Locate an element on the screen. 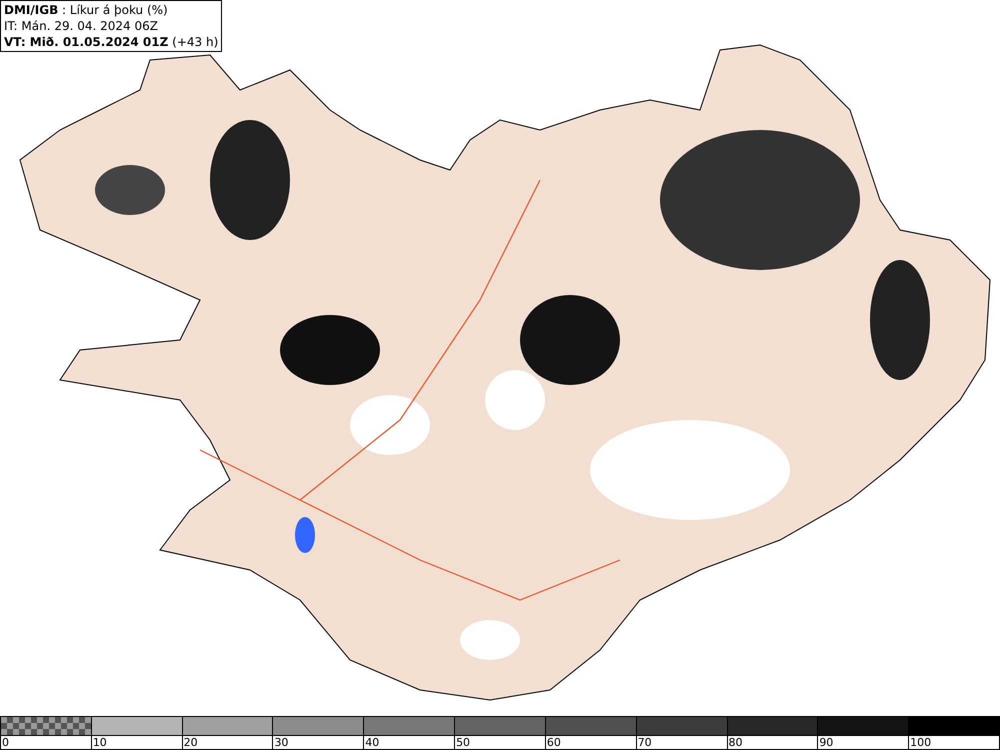 The image size is (1000, 750). scale-label: 0 is located at coordinates (5, 742).